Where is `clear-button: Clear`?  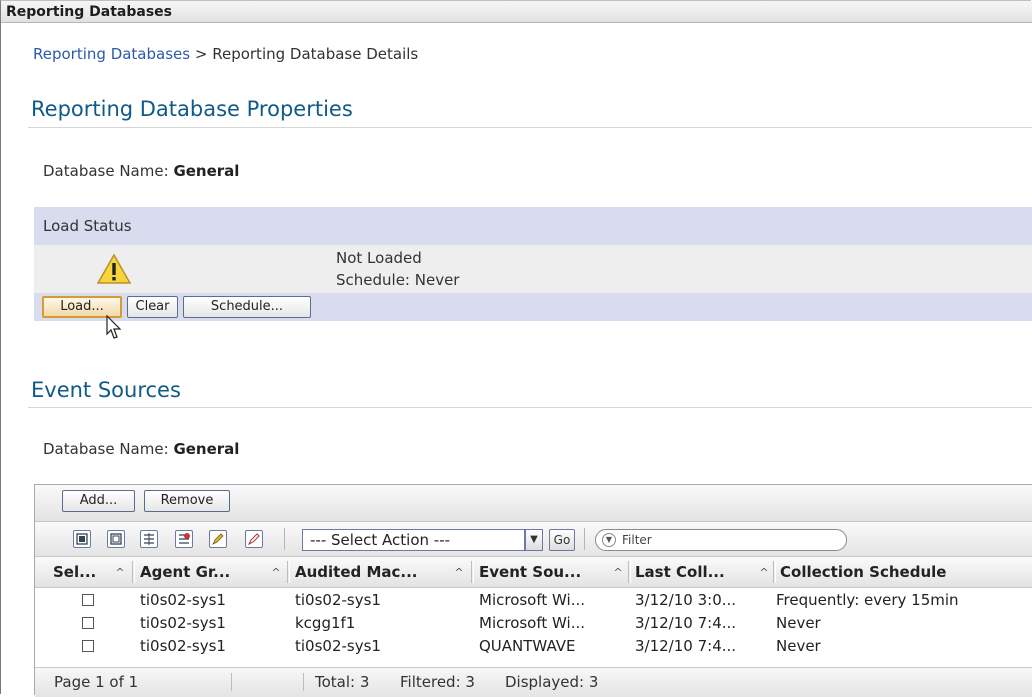 clear-button: Clear is located at coordinates (152, 307).